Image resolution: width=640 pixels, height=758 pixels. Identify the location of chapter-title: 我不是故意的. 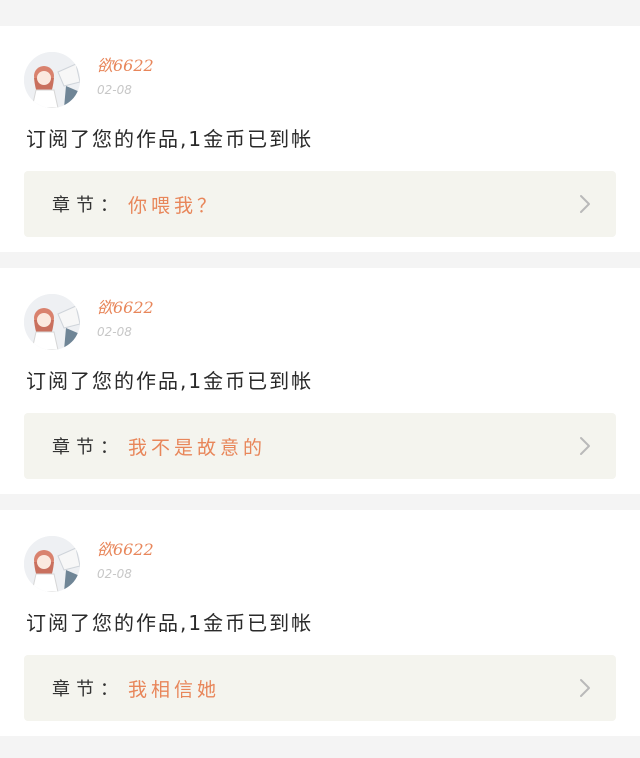
(197, 447).